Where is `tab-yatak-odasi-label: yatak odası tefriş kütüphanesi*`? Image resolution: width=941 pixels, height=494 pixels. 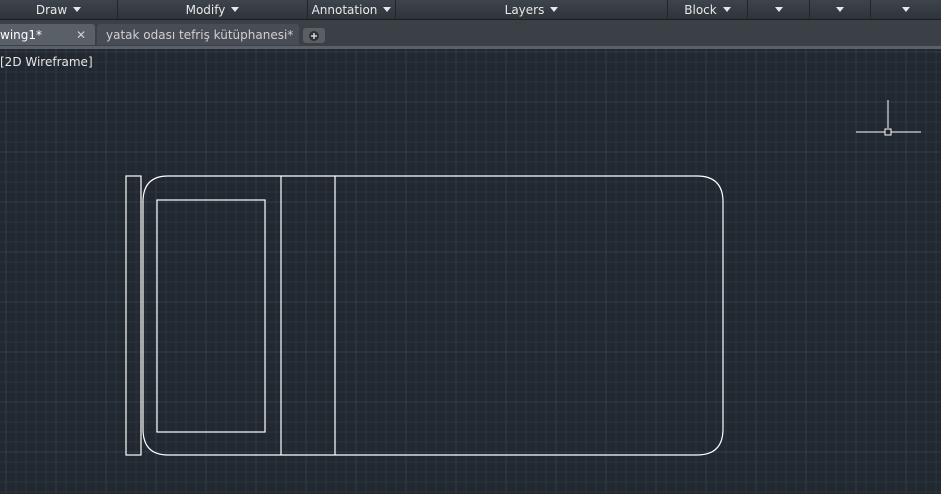 tab-yatak-odasi-label: yatak odası tefriş kütüphanesi* is located at coordinates (200, 34).